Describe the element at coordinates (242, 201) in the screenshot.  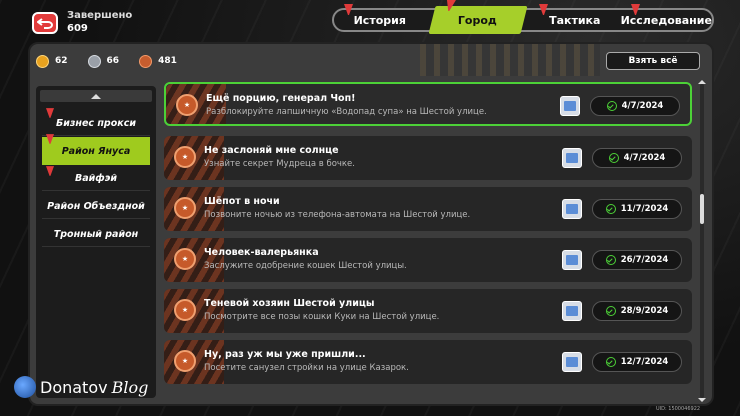
I see `quest-title: Шёпот в ночи` at that location.